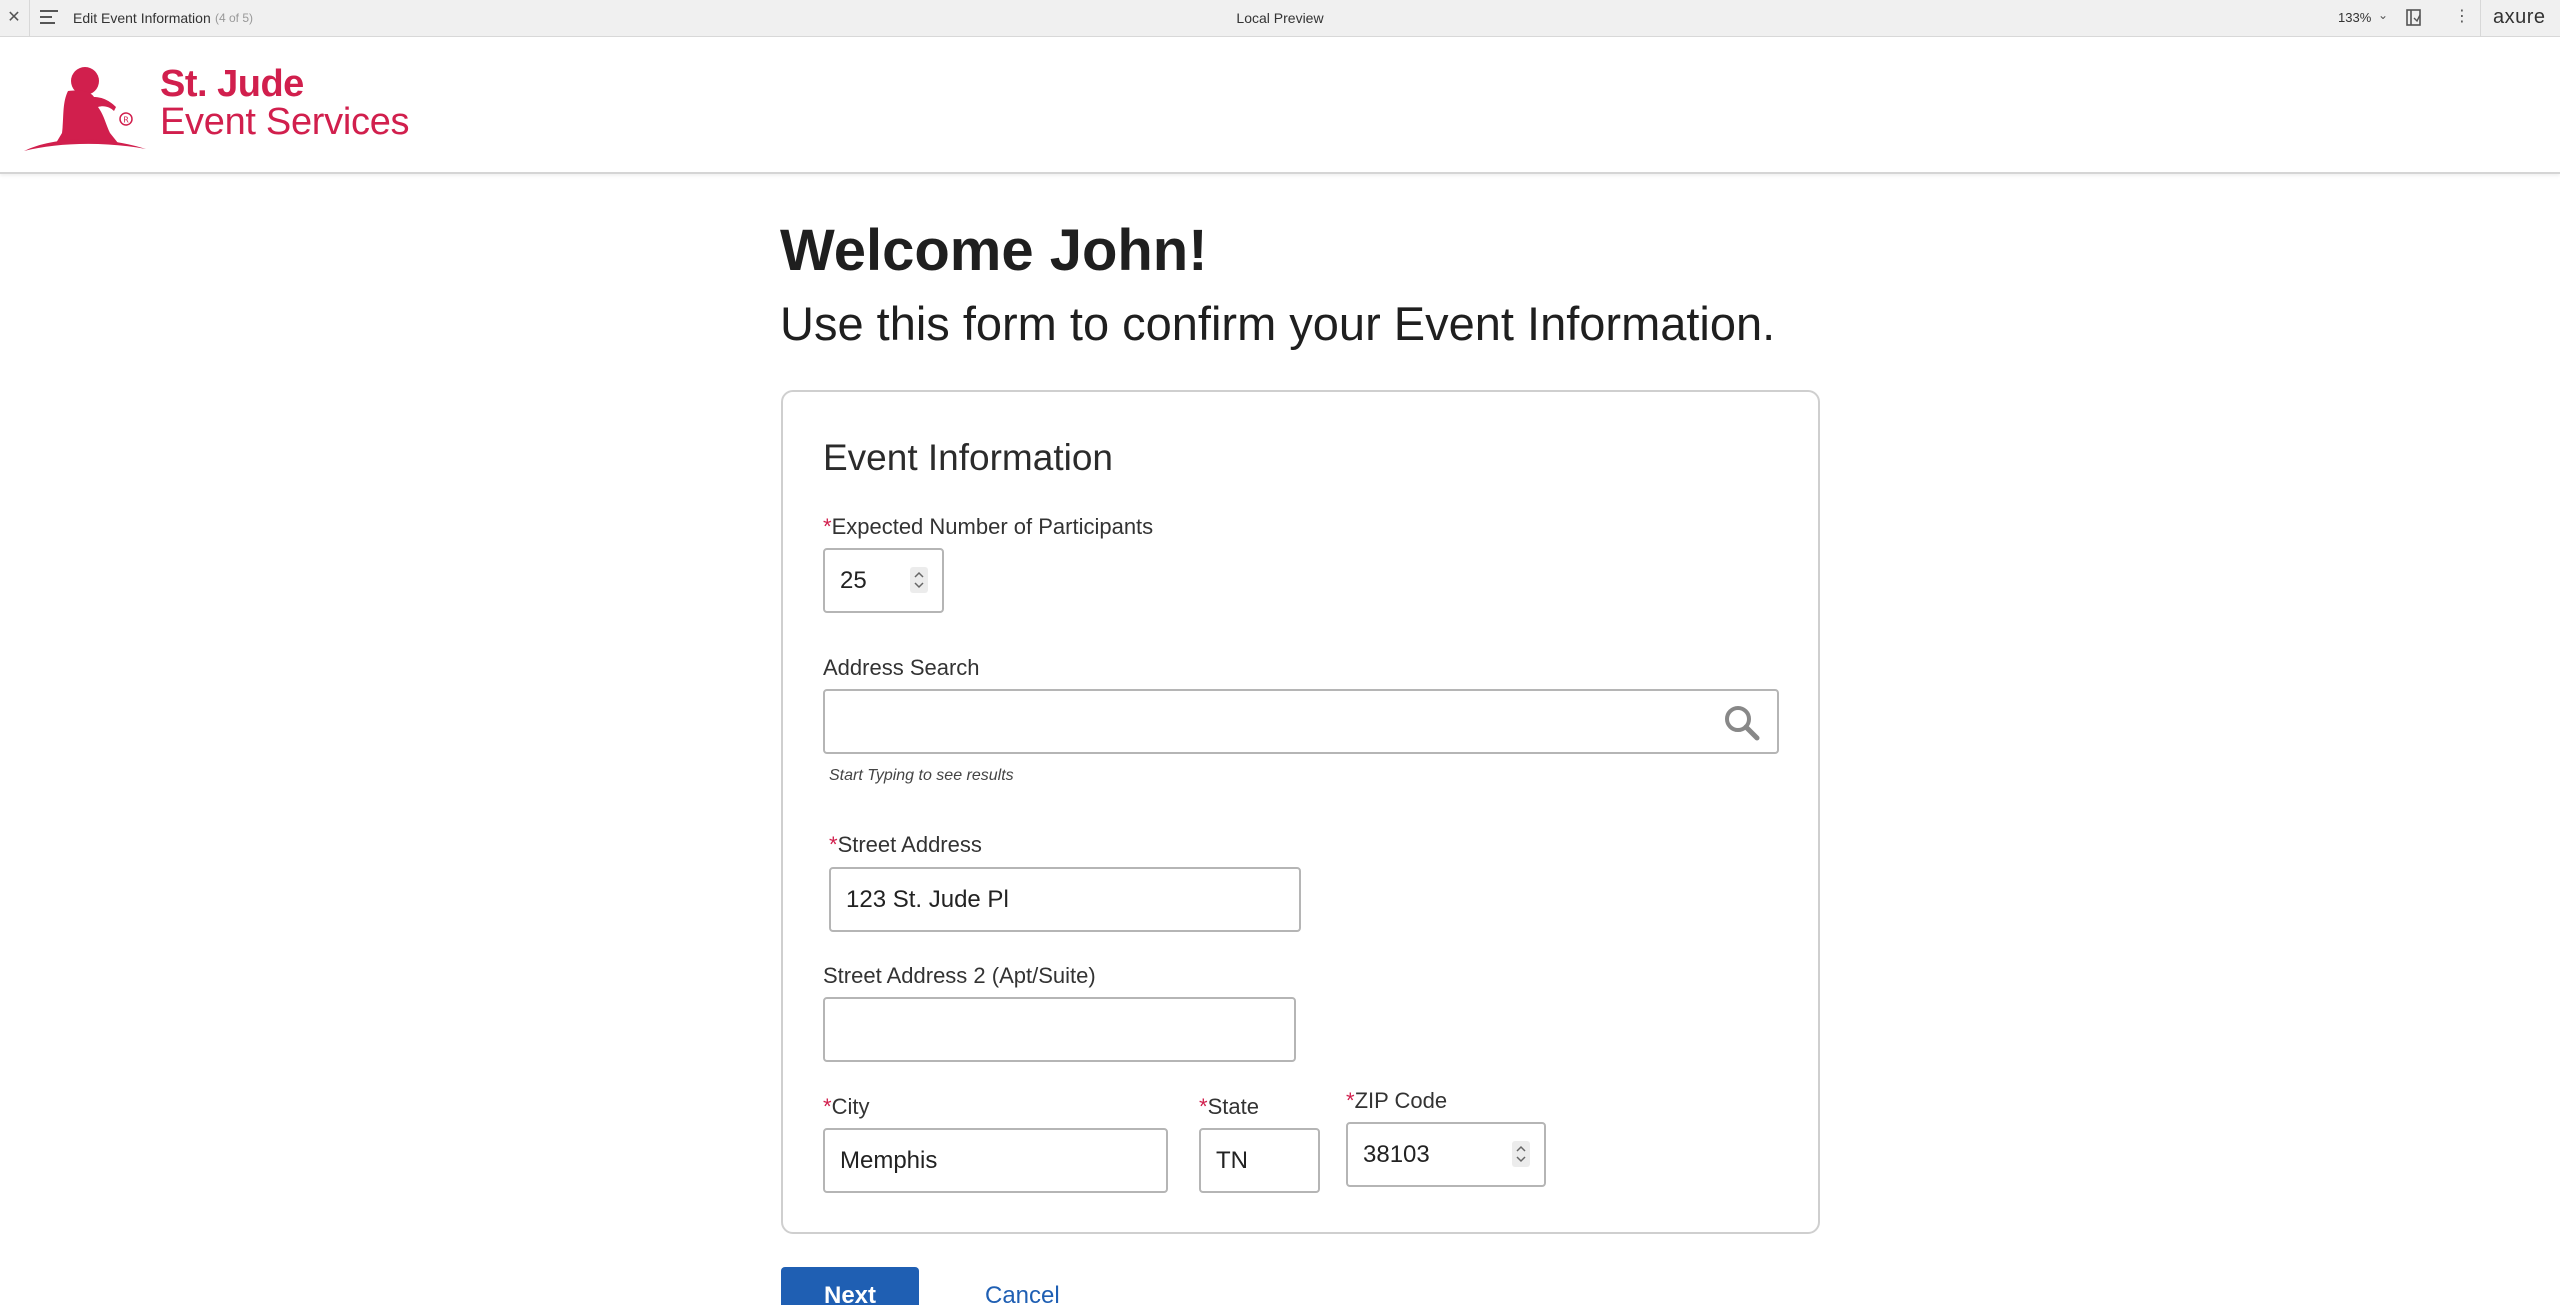 The height and width of the screenshot is (1305, 2560). Describe the element at coordinates (85, 109) in the screenshot. I see `child-silhouette-icon: R` at that location.